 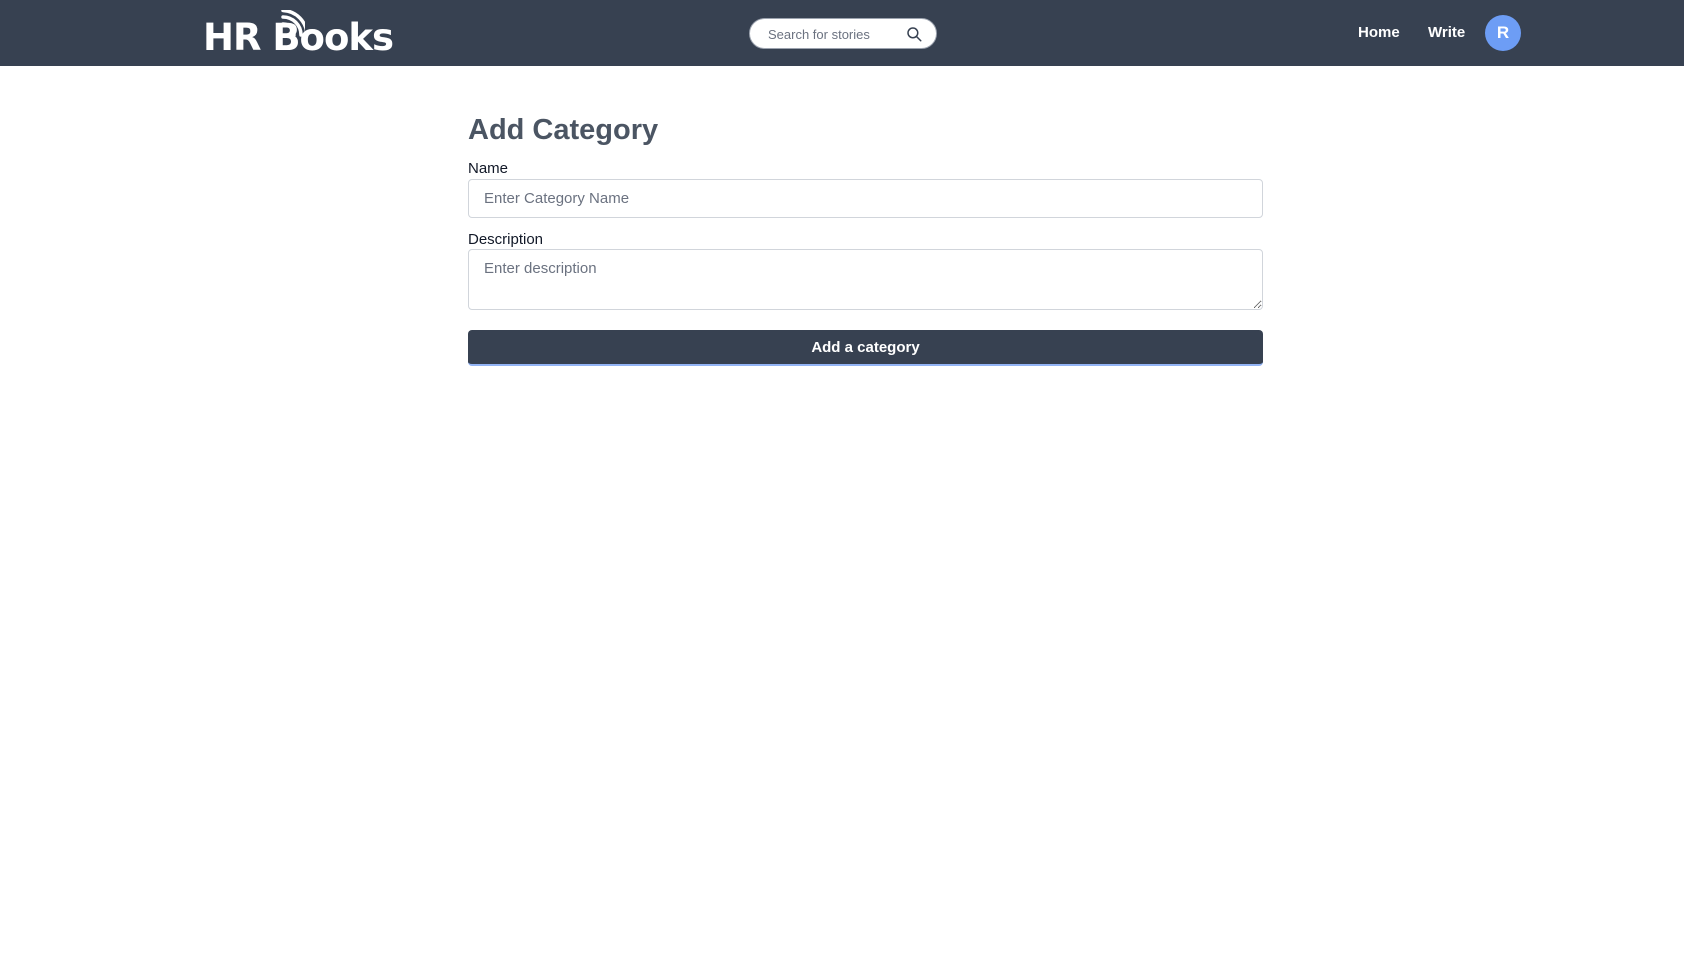 I want to click on top-navbar: HR Books Home Write R, so click(x=842, y=33).